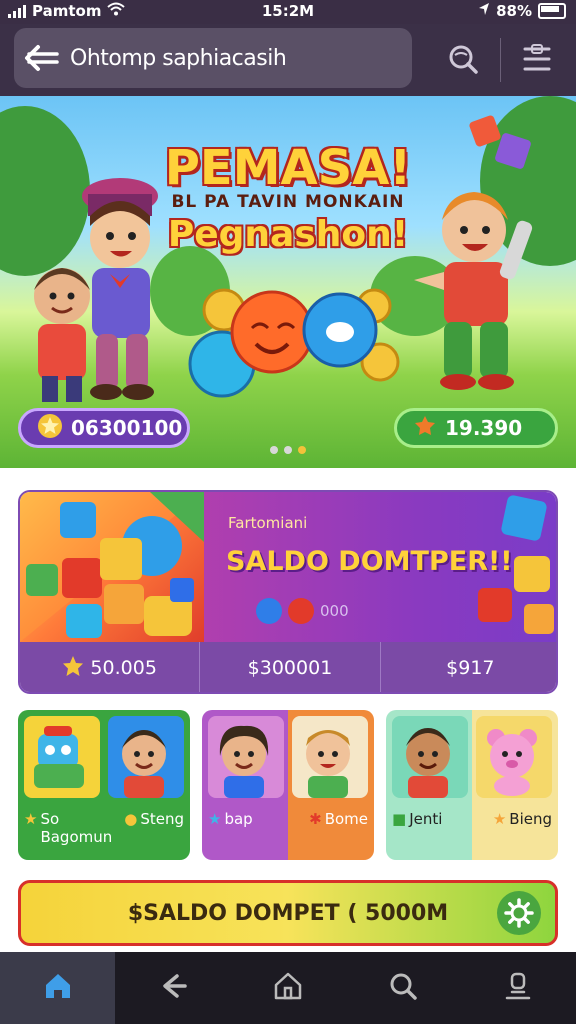 This screenshot has height=1024, width=576. I want to click on game-card: ★ So Bagomun ● Steng, so click(104, 785).